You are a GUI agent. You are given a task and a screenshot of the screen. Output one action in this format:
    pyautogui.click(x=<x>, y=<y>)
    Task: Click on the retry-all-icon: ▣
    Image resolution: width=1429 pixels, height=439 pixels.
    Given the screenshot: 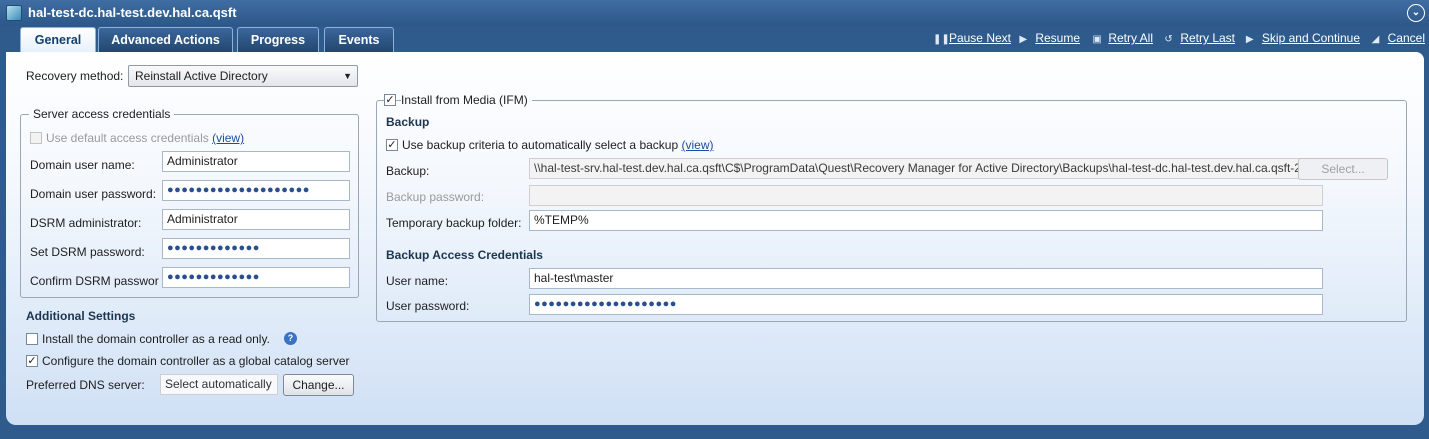 What is the action you would take?
    pyautogui.click(x=1097, y=39)
    